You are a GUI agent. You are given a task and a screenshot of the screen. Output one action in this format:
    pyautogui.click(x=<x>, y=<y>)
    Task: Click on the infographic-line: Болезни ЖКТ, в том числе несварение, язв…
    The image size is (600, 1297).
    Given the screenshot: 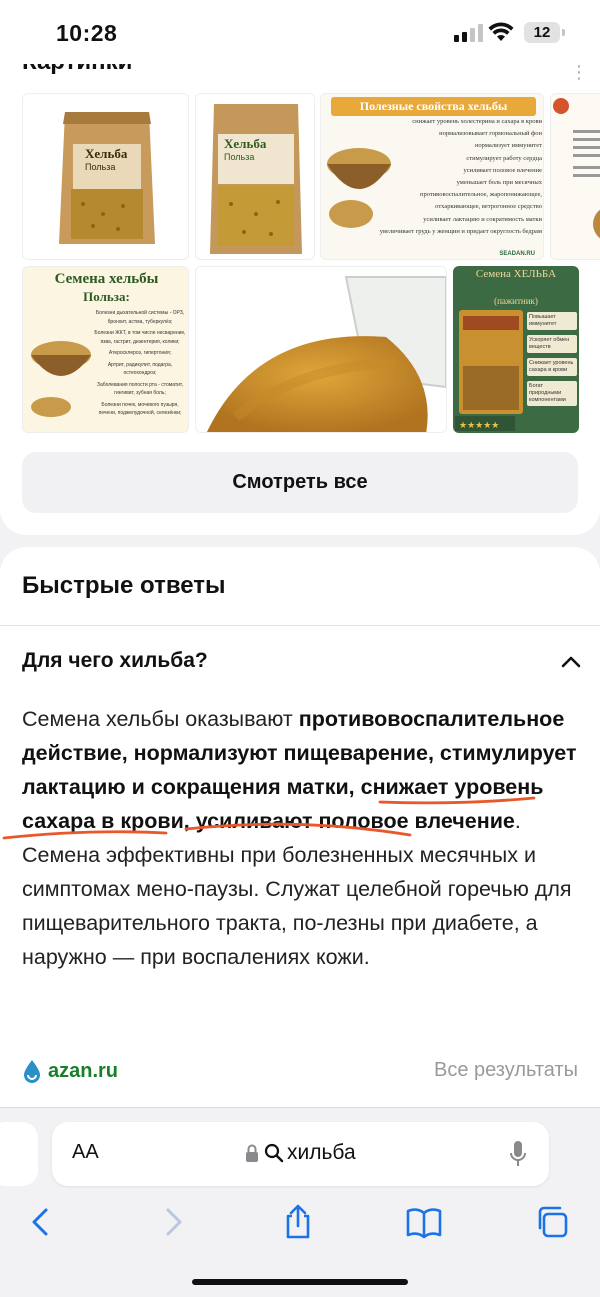 What is the action you would take?
    pyautogui.click(x=140, y=337)
    